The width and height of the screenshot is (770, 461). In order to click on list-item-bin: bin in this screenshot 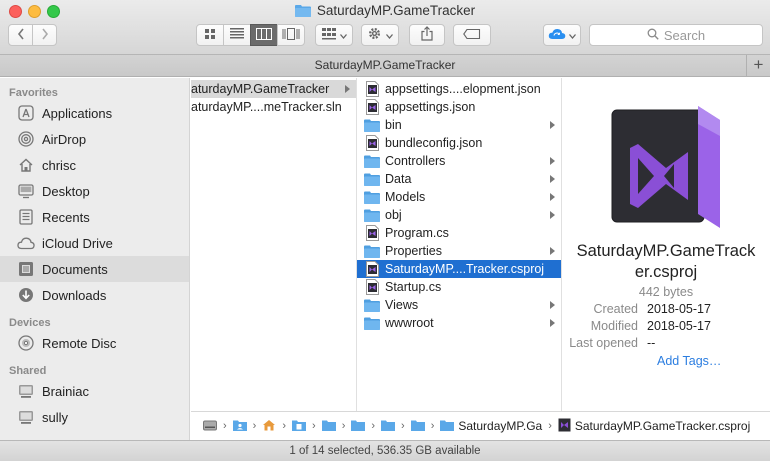, I will do `click(459, 125)`.